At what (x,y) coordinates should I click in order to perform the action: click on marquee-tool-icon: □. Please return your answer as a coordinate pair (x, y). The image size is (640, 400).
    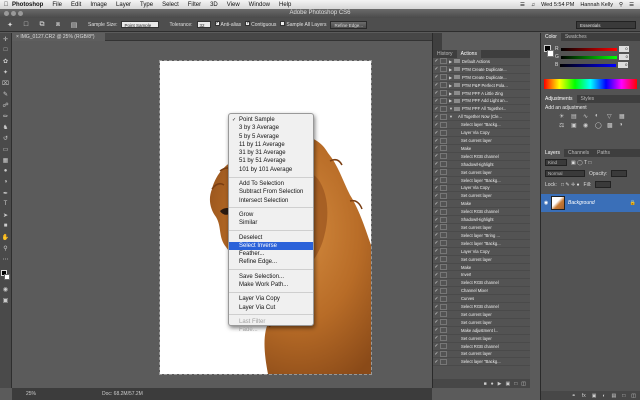
    Looking at the image, I should click on (5, 50).